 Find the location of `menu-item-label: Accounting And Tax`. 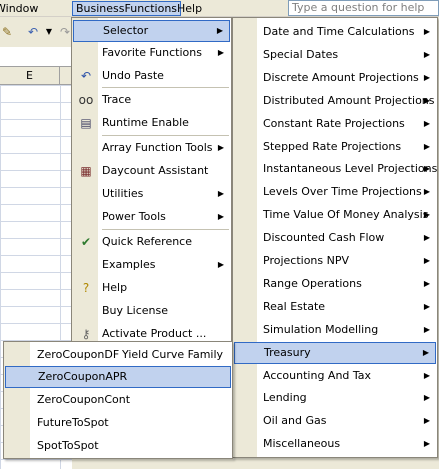

menu-item-label: Accounting And Tax is located at coordinates (317, 375).